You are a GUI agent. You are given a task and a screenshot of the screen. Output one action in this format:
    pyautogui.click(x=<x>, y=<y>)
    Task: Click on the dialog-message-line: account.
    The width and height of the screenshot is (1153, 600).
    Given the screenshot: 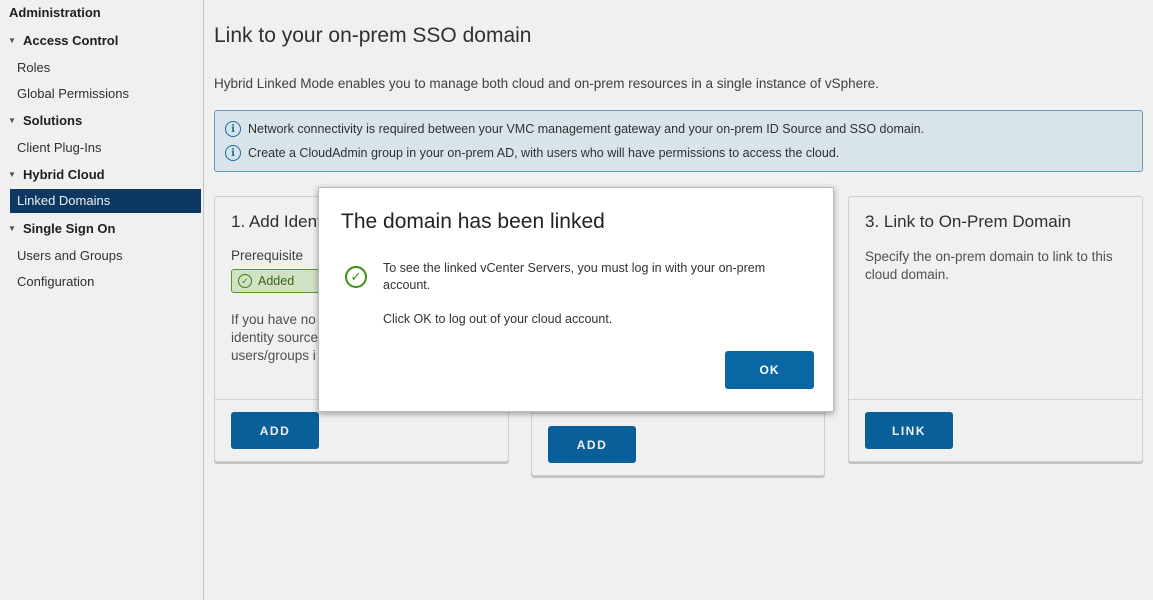 What is the action you would take?
    pyautogui.click(x=407, y=285)
    